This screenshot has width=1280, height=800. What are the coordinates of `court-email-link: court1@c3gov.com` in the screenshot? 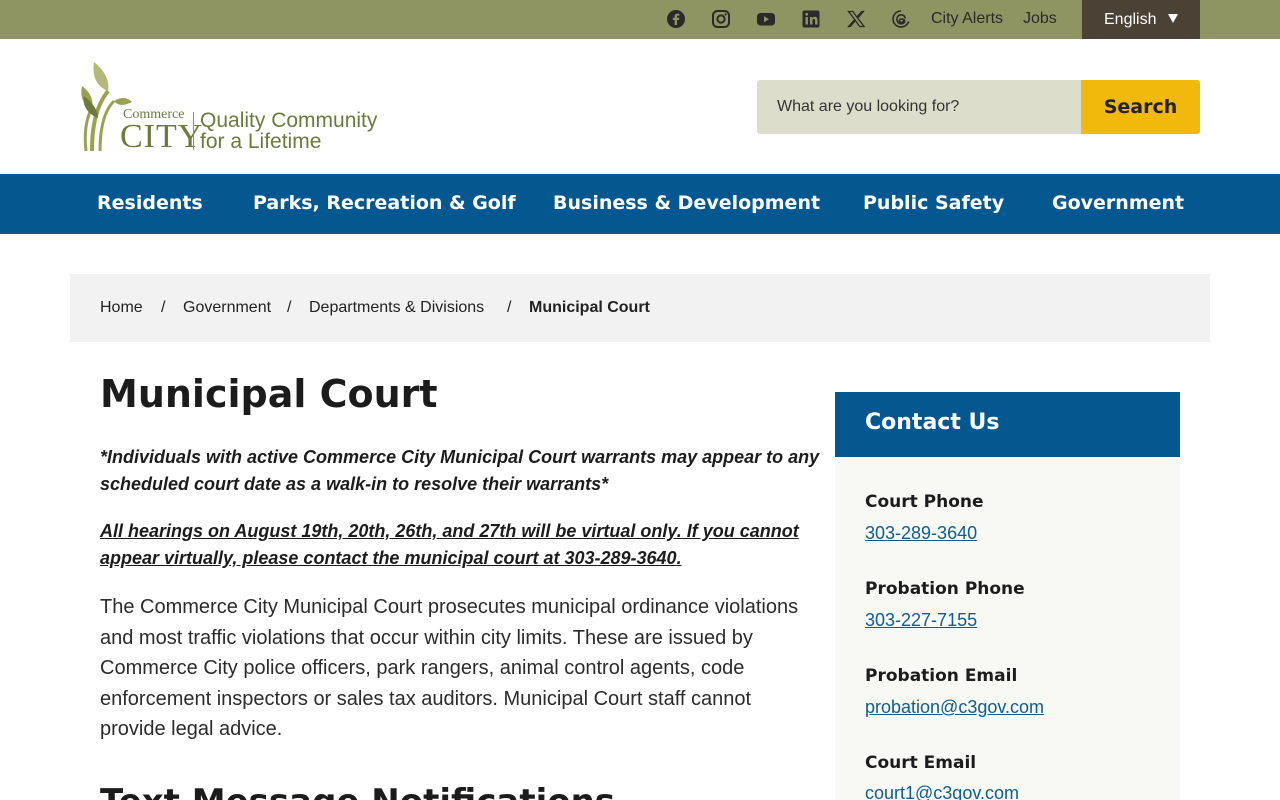 It's located at (942, 791).